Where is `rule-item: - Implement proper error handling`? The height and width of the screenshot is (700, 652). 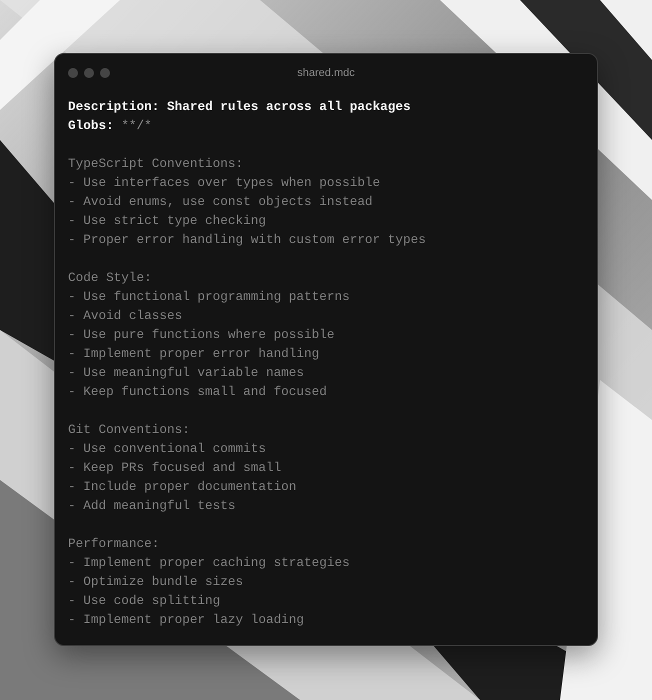 rule-item: - Implement proper error handling is located at coordinates (194, 353).